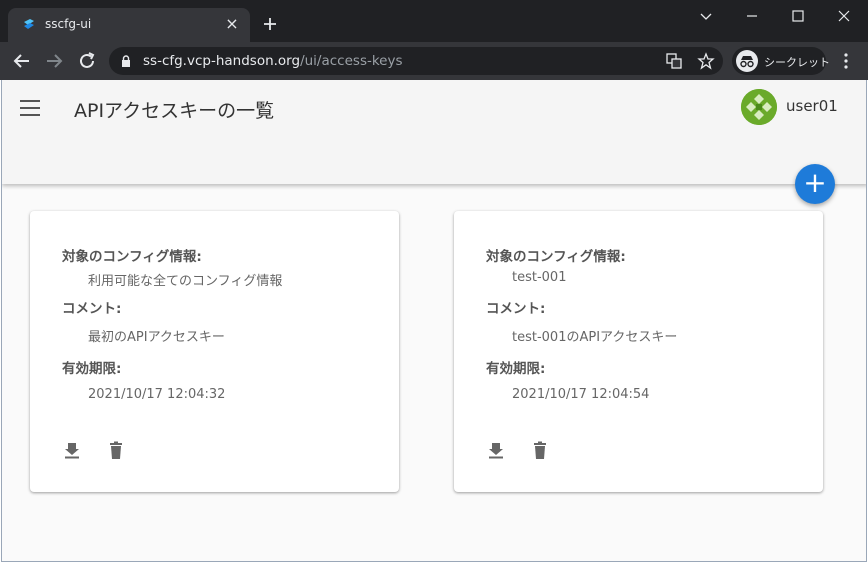 This screenshot has height=563, width=868. What do you see at coordinates (129, 25) in the screenshot?
I see `browser-tab: sscfg-ui ×` at bounding box center [129, 25].